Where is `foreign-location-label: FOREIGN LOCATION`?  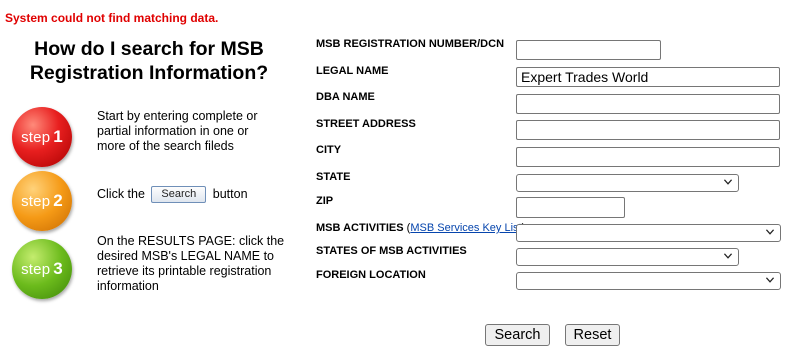 foreign-location-label: FOREIGN LOCATION is located at coordinates (371, 275).